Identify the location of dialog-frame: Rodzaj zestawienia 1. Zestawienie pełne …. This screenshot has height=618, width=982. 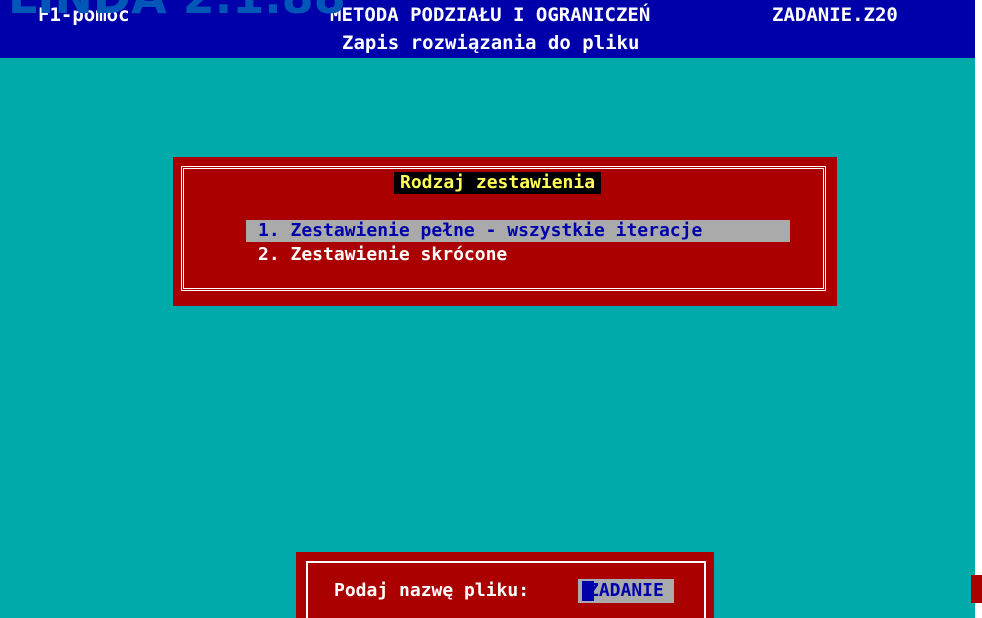
(503, 228).